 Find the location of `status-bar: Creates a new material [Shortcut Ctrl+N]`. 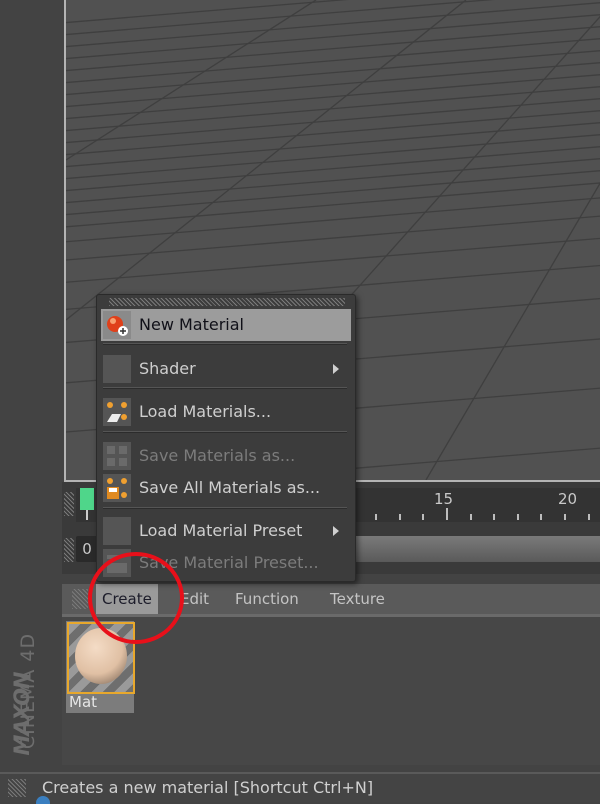

status-bar: Creates a new material [Shortcut Ctrl+N] is located at coordinates (300, 788).